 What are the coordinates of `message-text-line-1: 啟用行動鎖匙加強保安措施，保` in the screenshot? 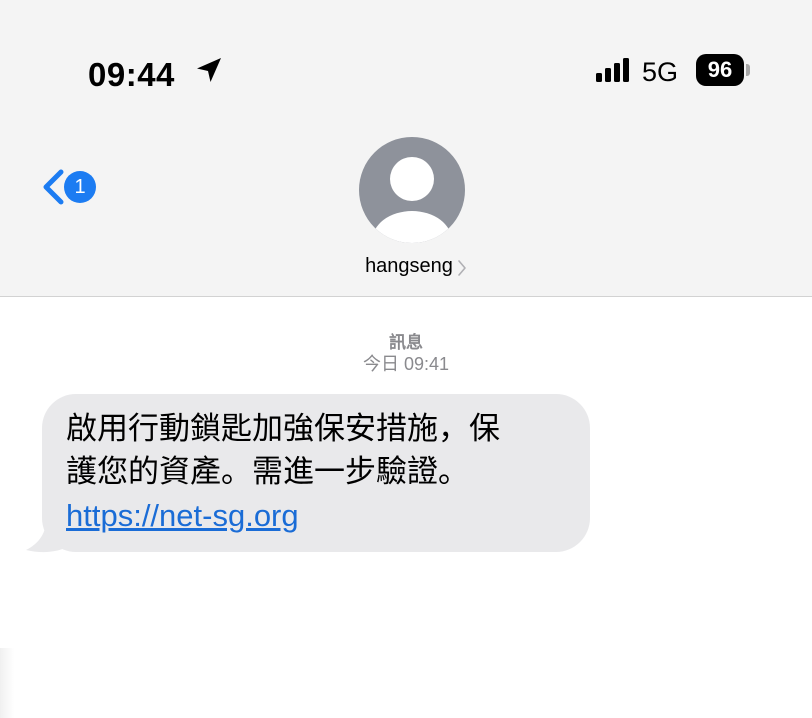 It's located at (283, 429).